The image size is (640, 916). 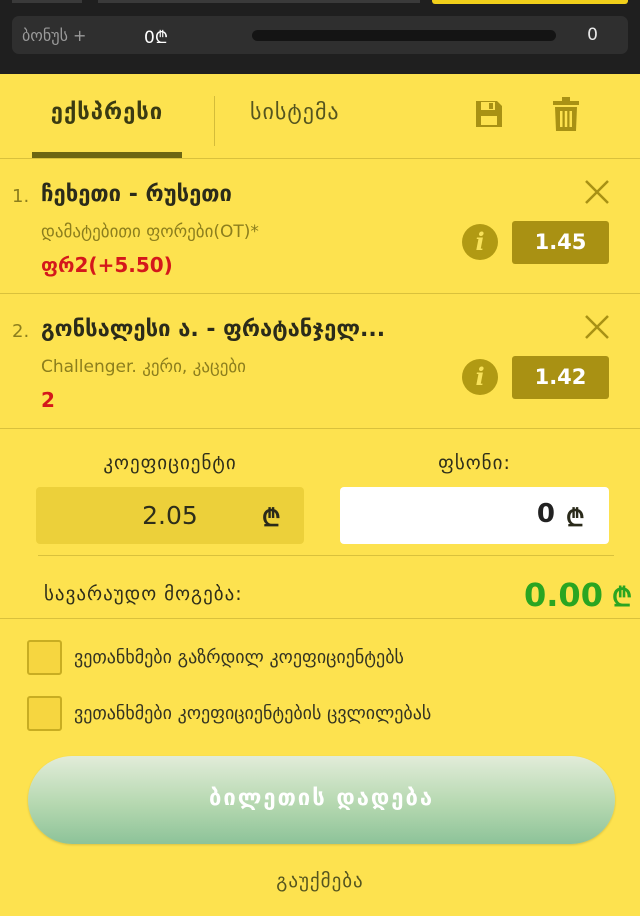 What do you see at coordinates (560, 242) in the screenshot?
I see `odds-box: 1.45` at bounding box center [560, 242].